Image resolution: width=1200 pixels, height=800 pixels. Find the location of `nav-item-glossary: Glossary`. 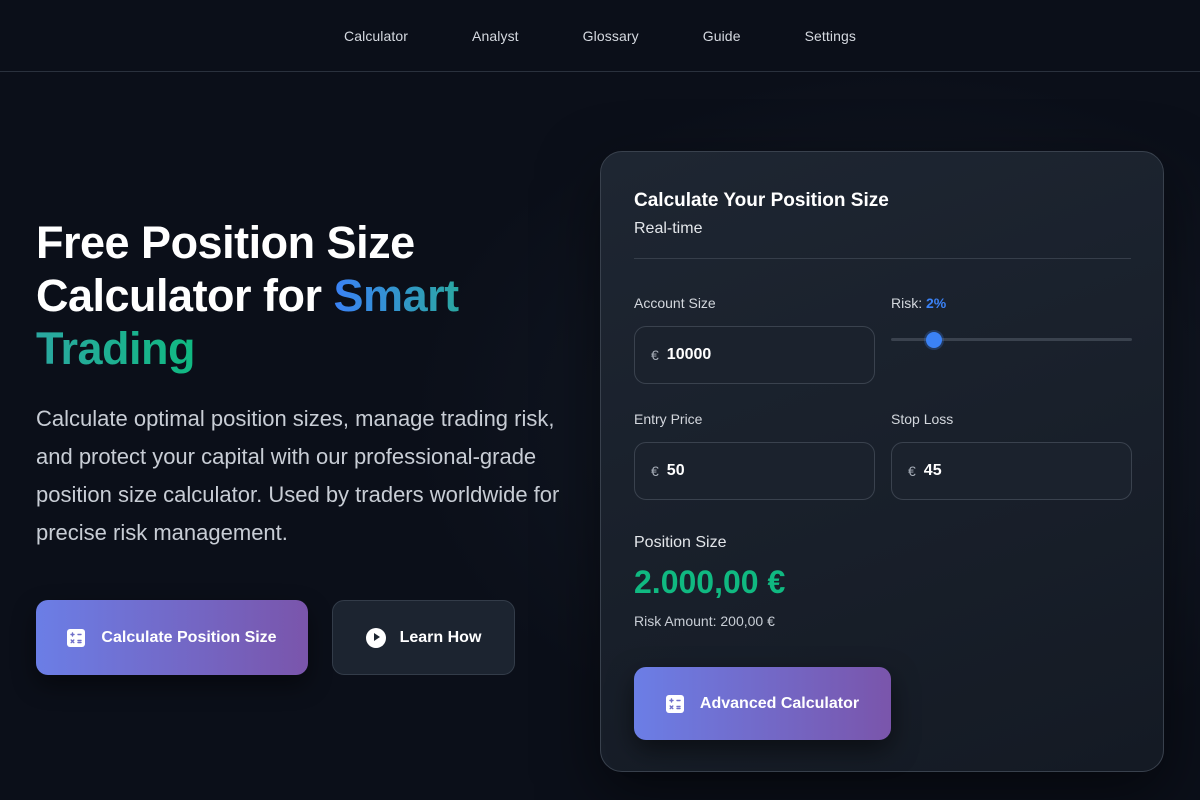

nav-item-glossary: Glossary is located at coordinates (611, 36).